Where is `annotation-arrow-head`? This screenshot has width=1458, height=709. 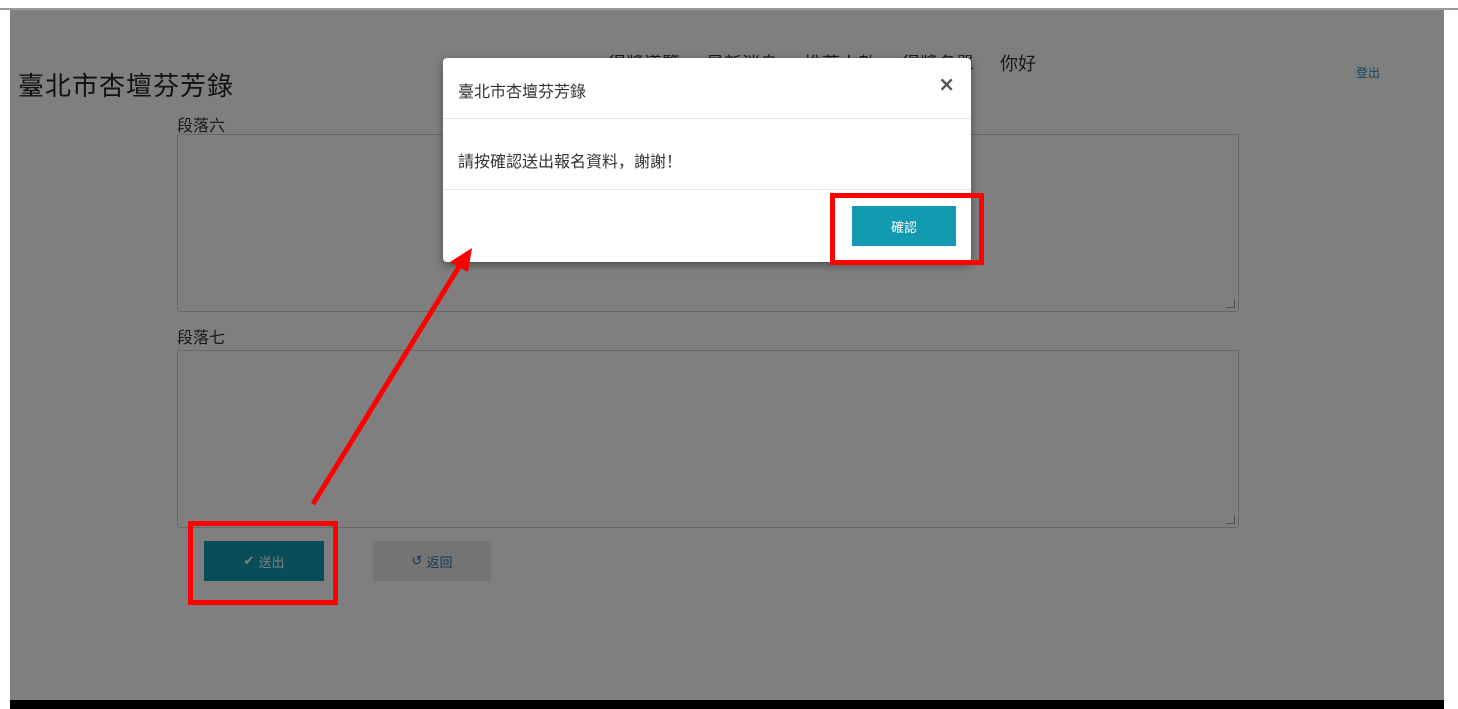 annotation-arrow-head is located at coordinates (461, 260).